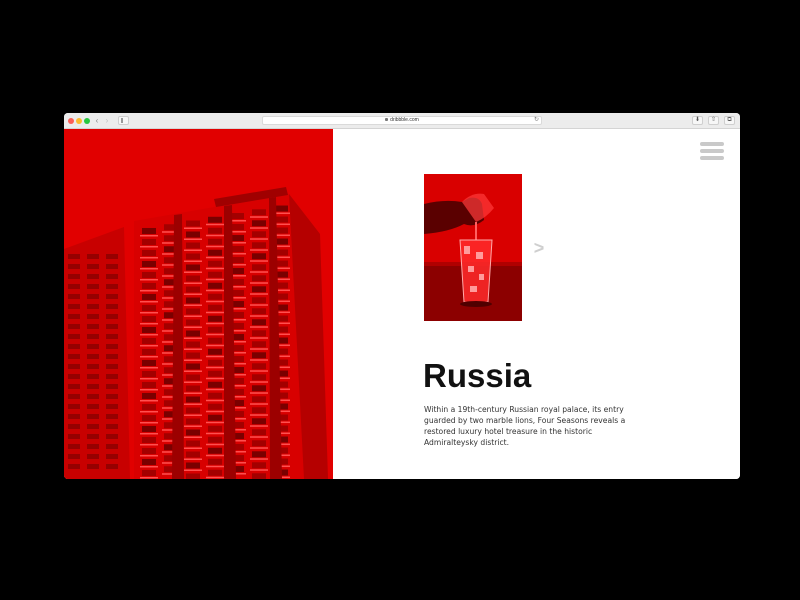 The height and width of the screenshot is (600, 800). Describe the element at coordinates (712, 151) in the screenshot. I see `hamburger-menu-icon` at that location.